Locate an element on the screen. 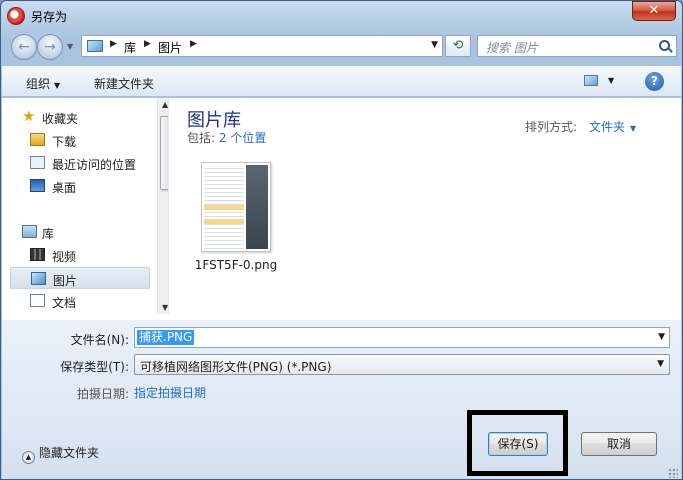 The image size is (683, 480). filename-input: 捕获.PNG ▼ is located at coordinates (402, 337).